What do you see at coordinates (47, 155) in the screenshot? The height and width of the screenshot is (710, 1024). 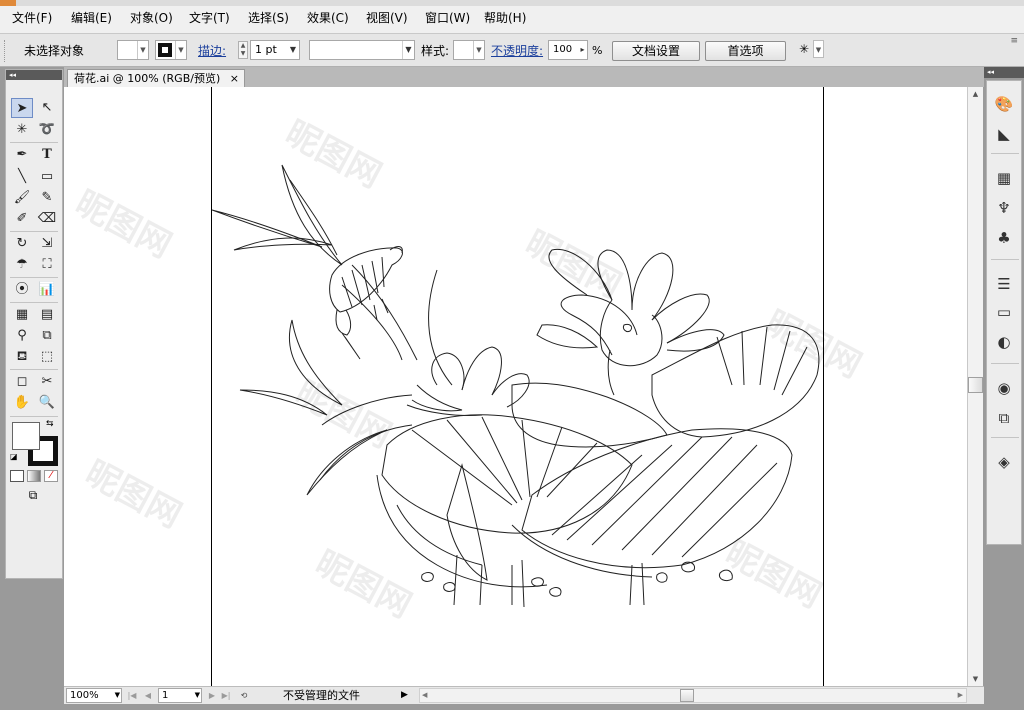 I see `type-icon: T` at bounding box center [47, 155].